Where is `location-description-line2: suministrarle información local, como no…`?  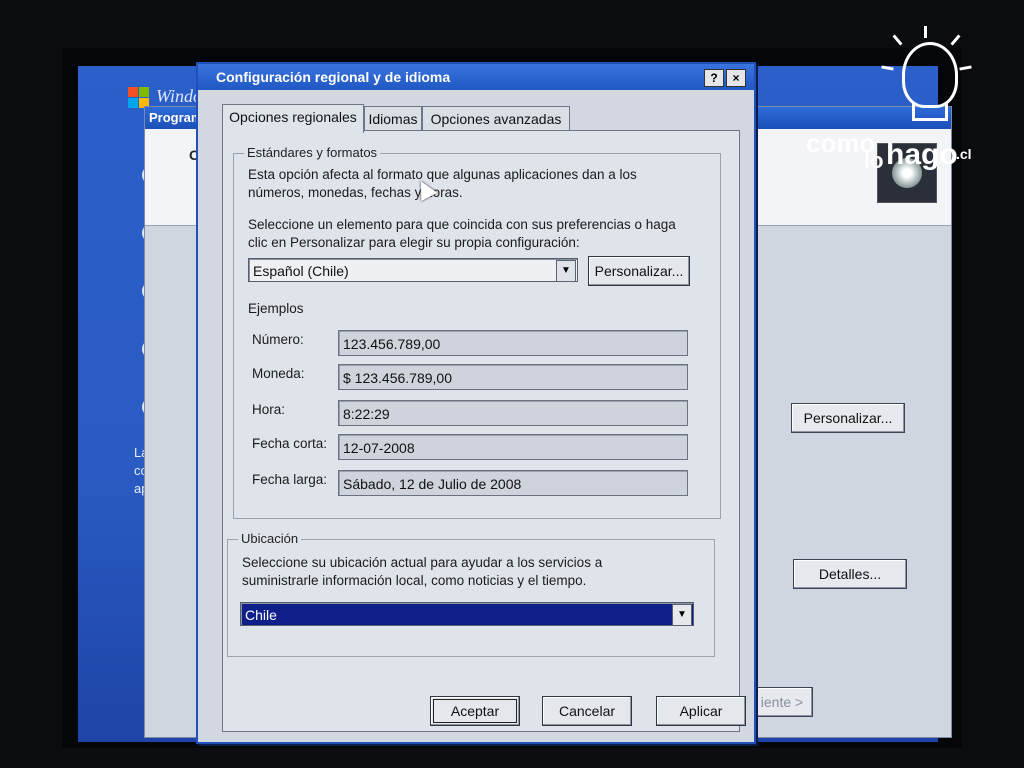
location-description-line2: suministrarle información local, como no… is located at coordinates (414, 580).